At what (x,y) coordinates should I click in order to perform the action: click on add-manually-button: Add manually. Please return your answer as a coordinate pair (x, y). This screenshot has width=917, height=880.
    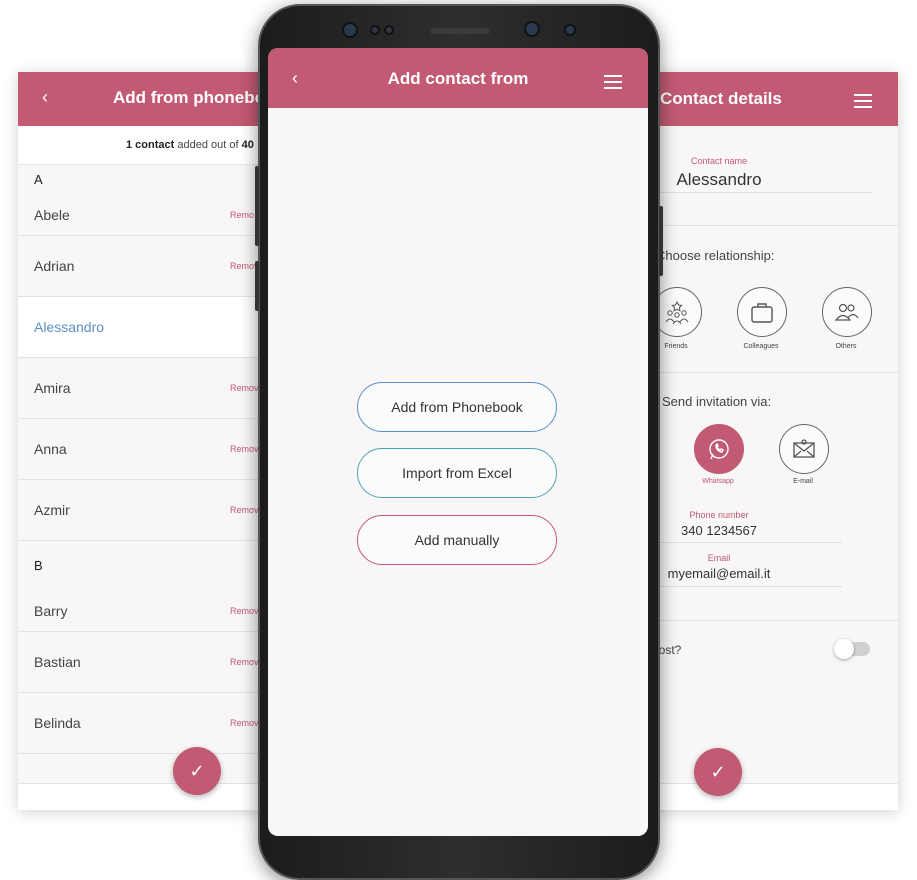
    Looking at the image, I should click on (457, 540).